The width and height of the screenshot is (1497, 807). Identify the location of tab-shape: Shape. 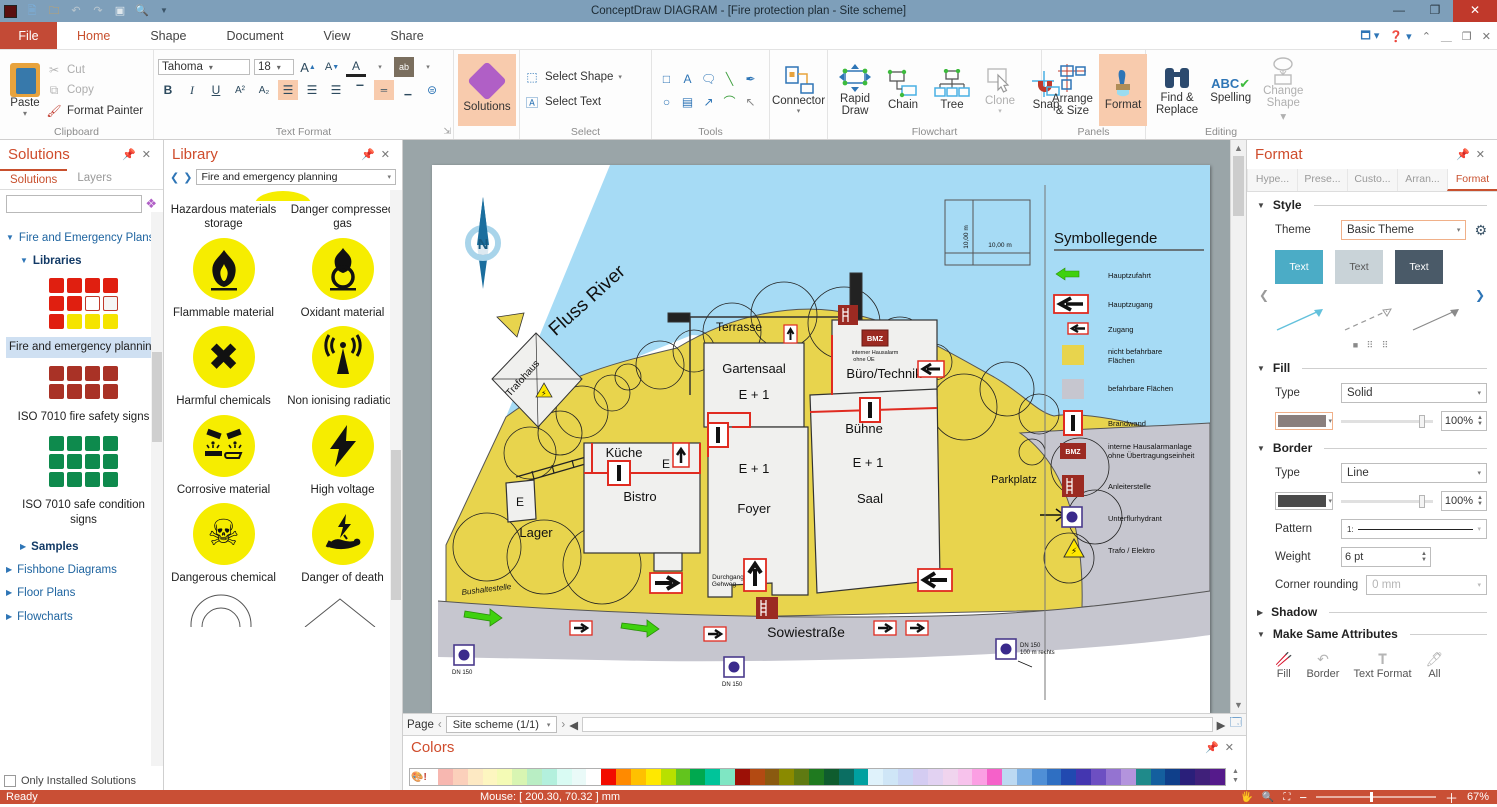
(168, 35).